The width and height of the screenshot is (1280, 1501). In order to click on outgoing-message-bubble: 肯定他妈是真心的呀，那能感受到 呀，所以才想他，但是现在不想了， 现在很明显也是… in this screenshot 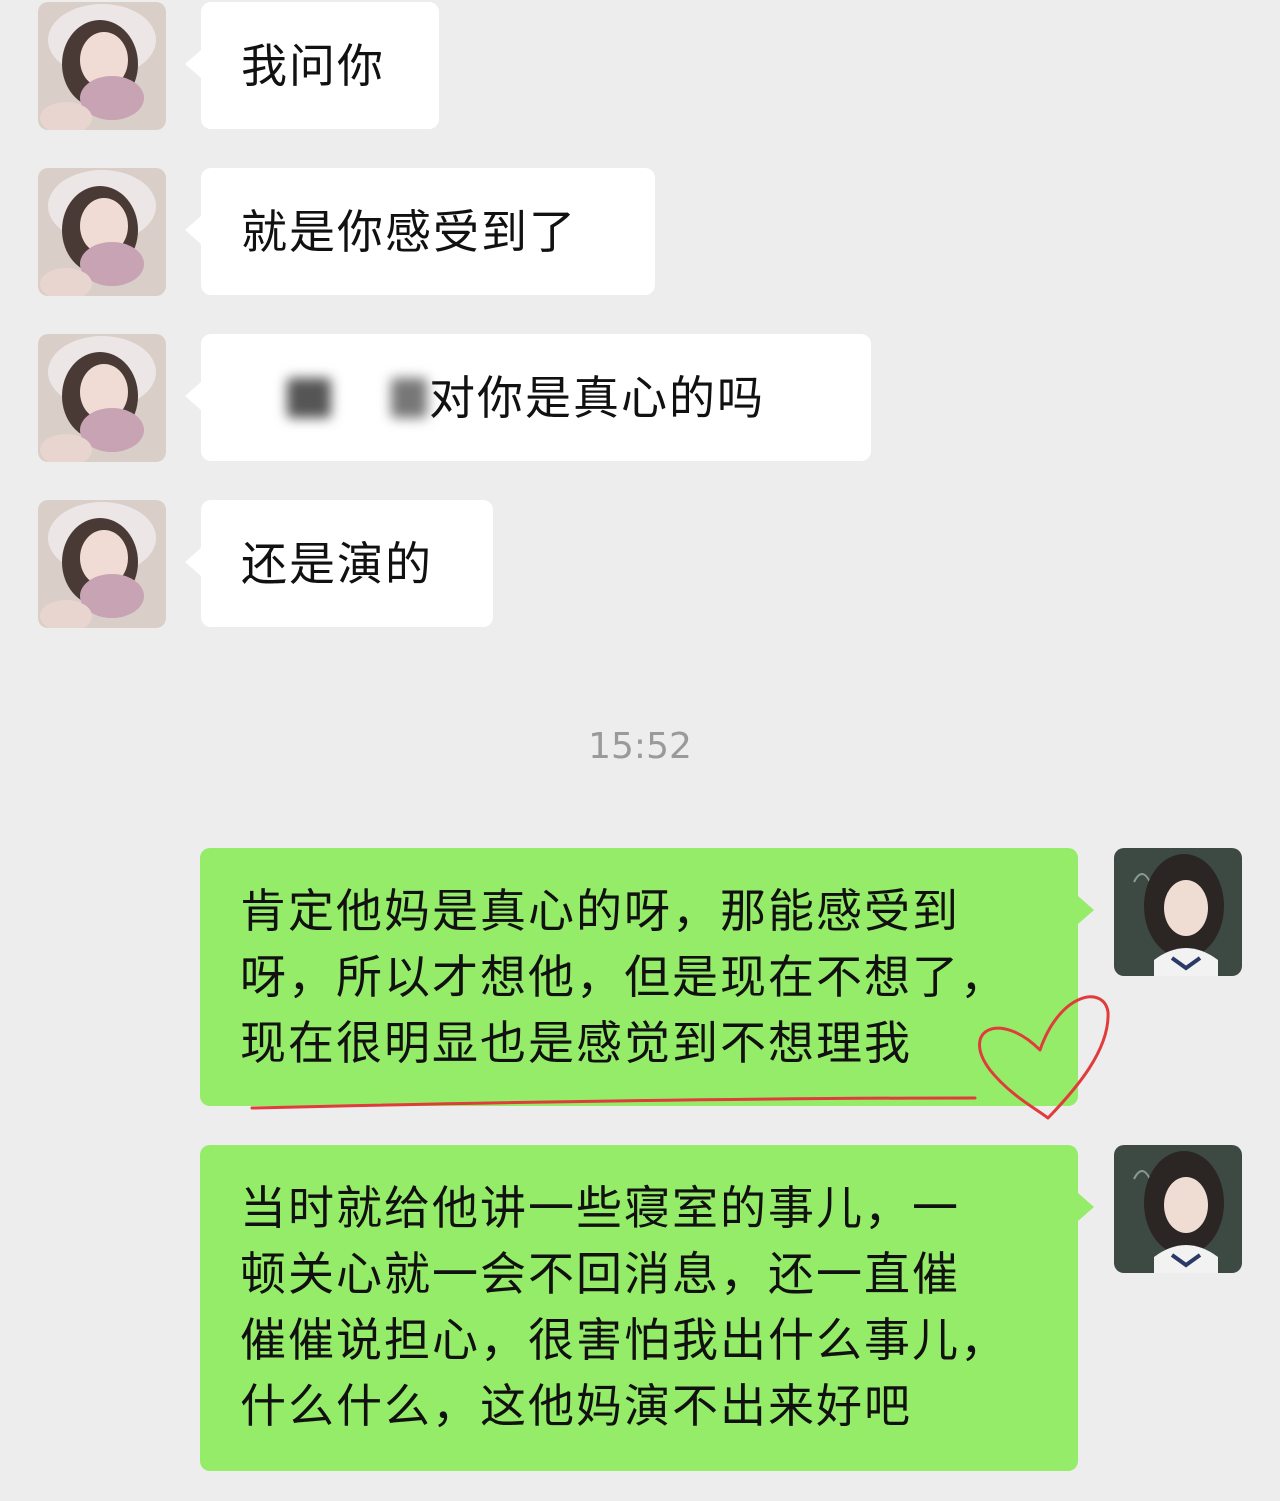, I will do `click(647, 977)`.